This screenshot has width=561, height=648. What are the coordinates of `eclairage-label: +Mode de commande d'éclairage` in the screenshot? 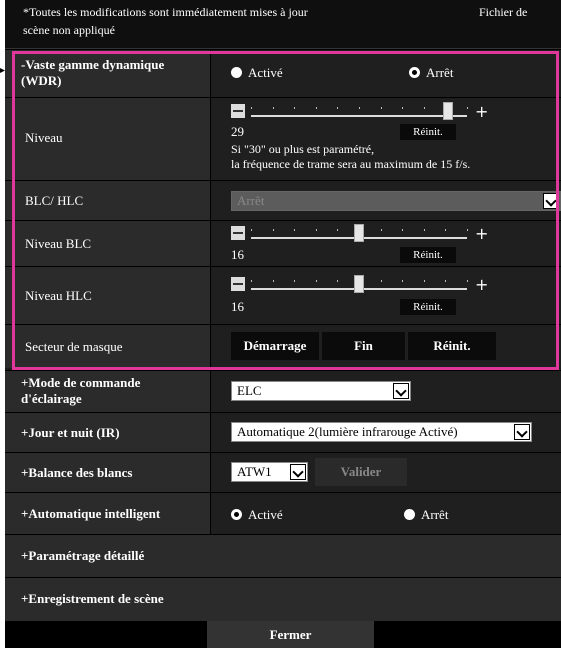 It's located at (111, 391).